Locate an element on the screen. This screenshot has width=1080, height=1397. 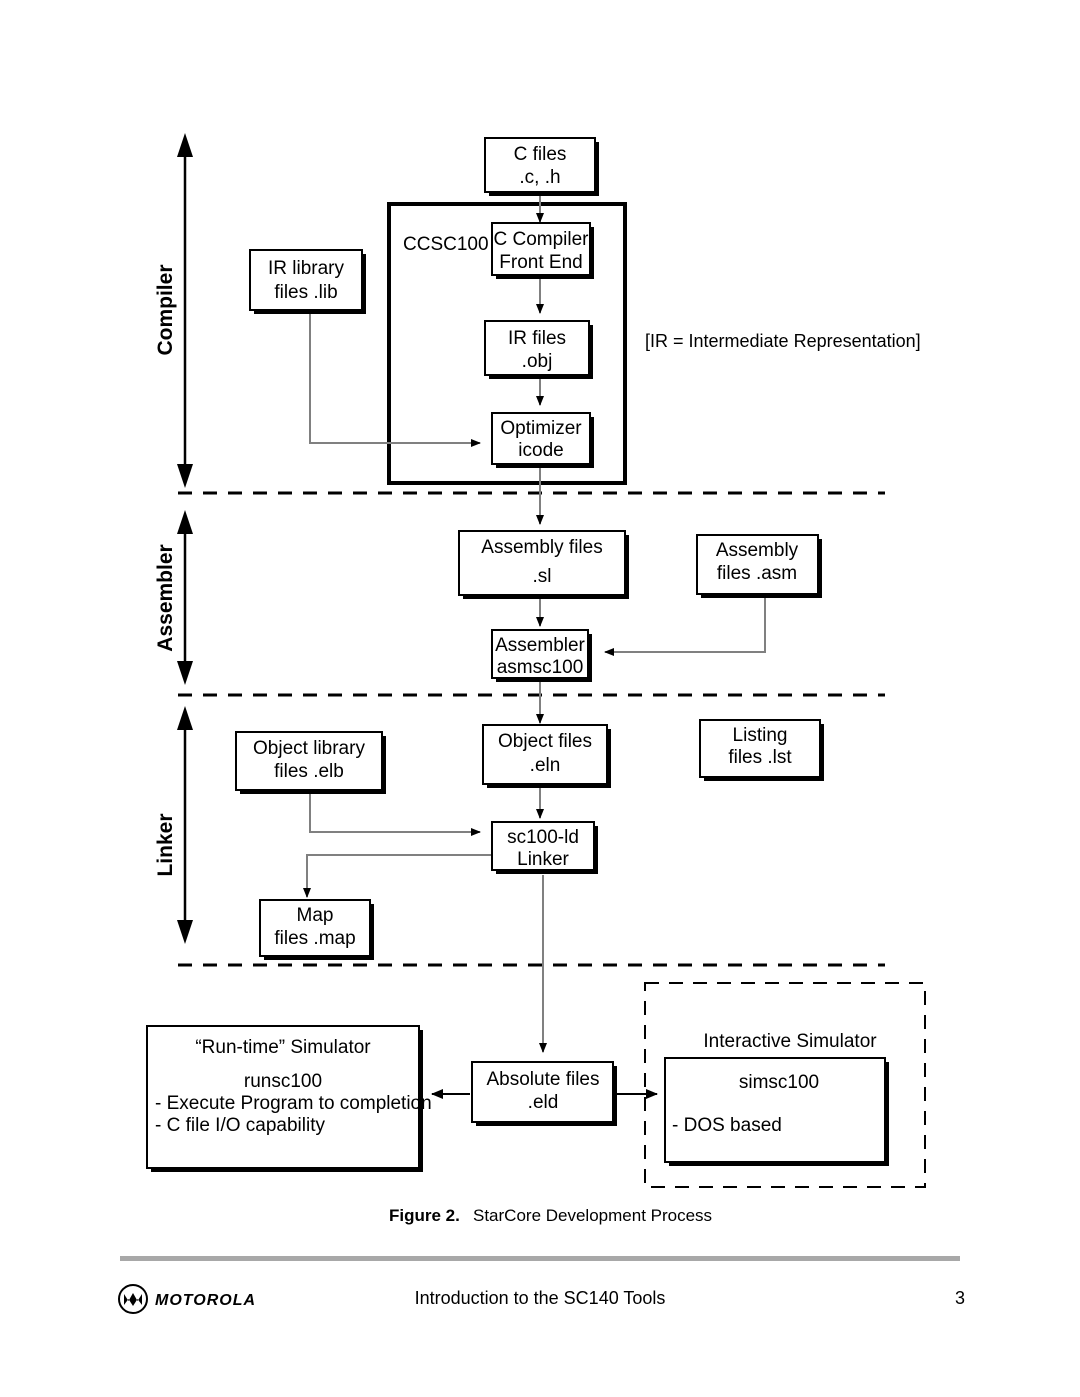
stage-label-linker: Linker is located at coordinates (165, 844).